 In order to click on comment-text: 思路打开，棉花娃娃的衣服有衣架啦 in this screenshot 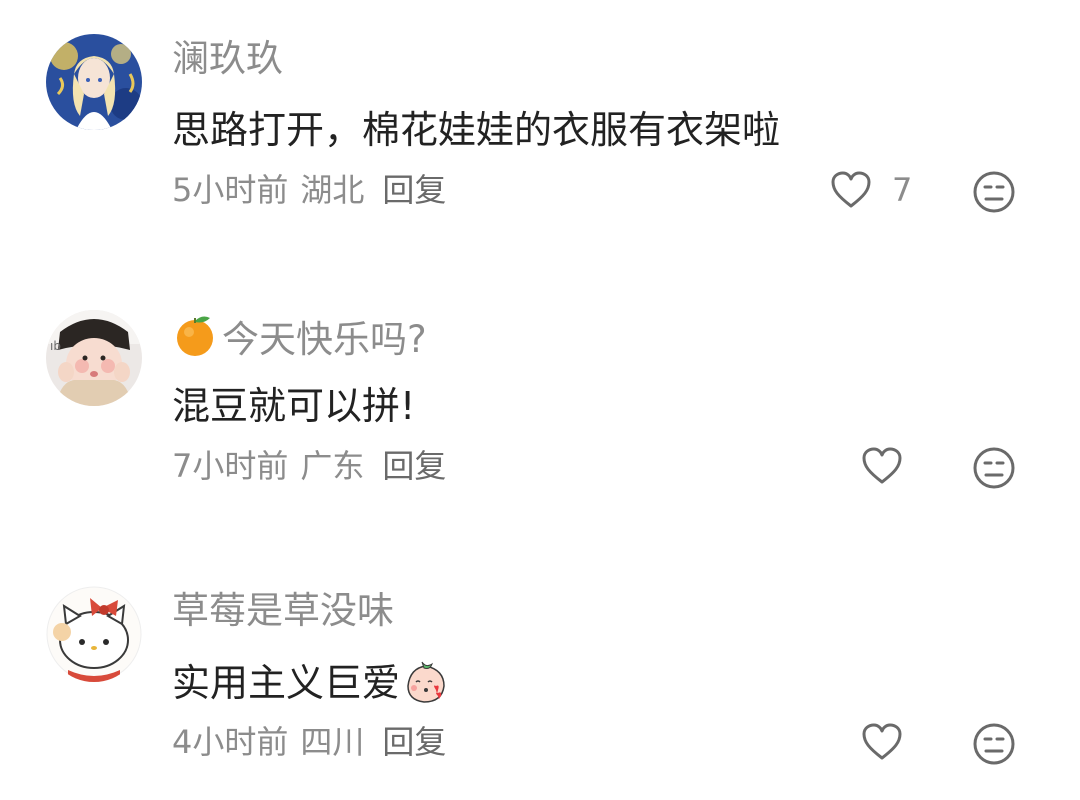, I will do `click(476, 130)`.